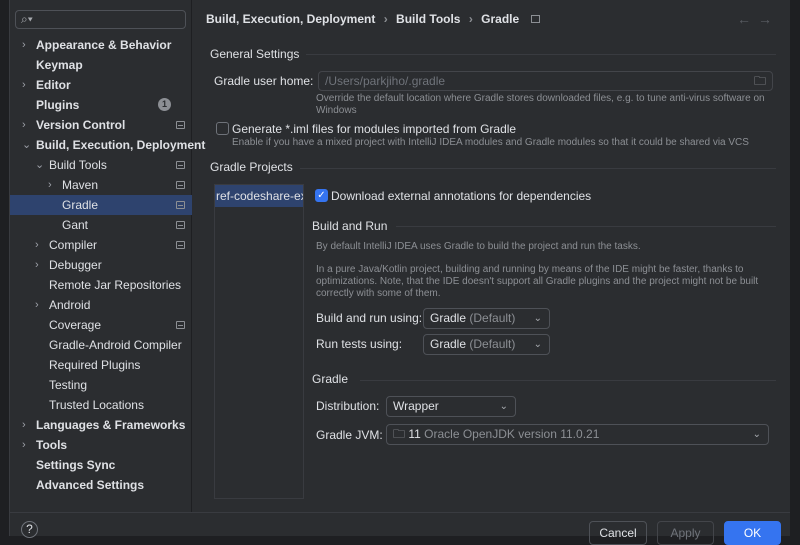  Describe the element at coordinates (744, 19) in the screenshot. I see `back-arrow-icon: ←` at that location.